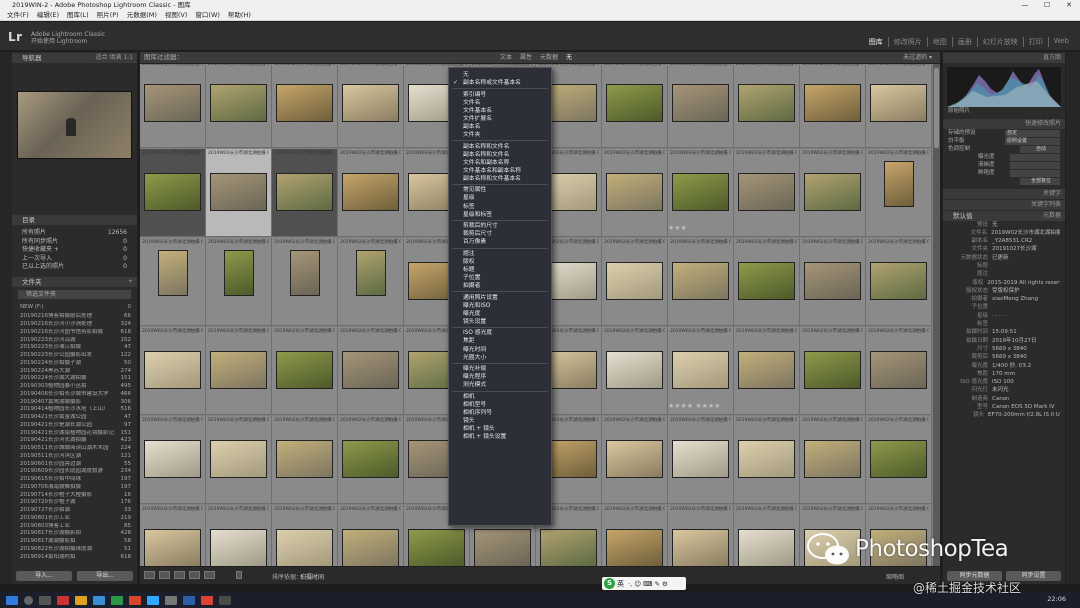 The image size is (1080, 608). What do you see at coordinates (1035, 157) in the screenshot?
I see `adjust-stepper-buttons` at bounding box center [1035, 157].